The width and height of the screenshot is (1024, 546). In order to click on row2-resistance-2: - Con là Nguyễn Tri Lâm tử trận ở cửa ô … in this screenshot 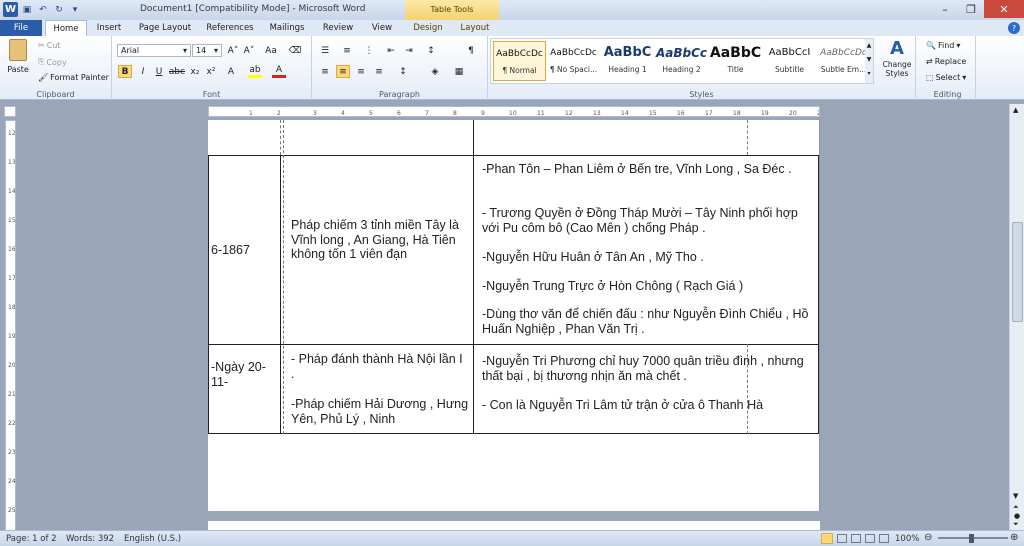, I will do `click(648, 405)`.